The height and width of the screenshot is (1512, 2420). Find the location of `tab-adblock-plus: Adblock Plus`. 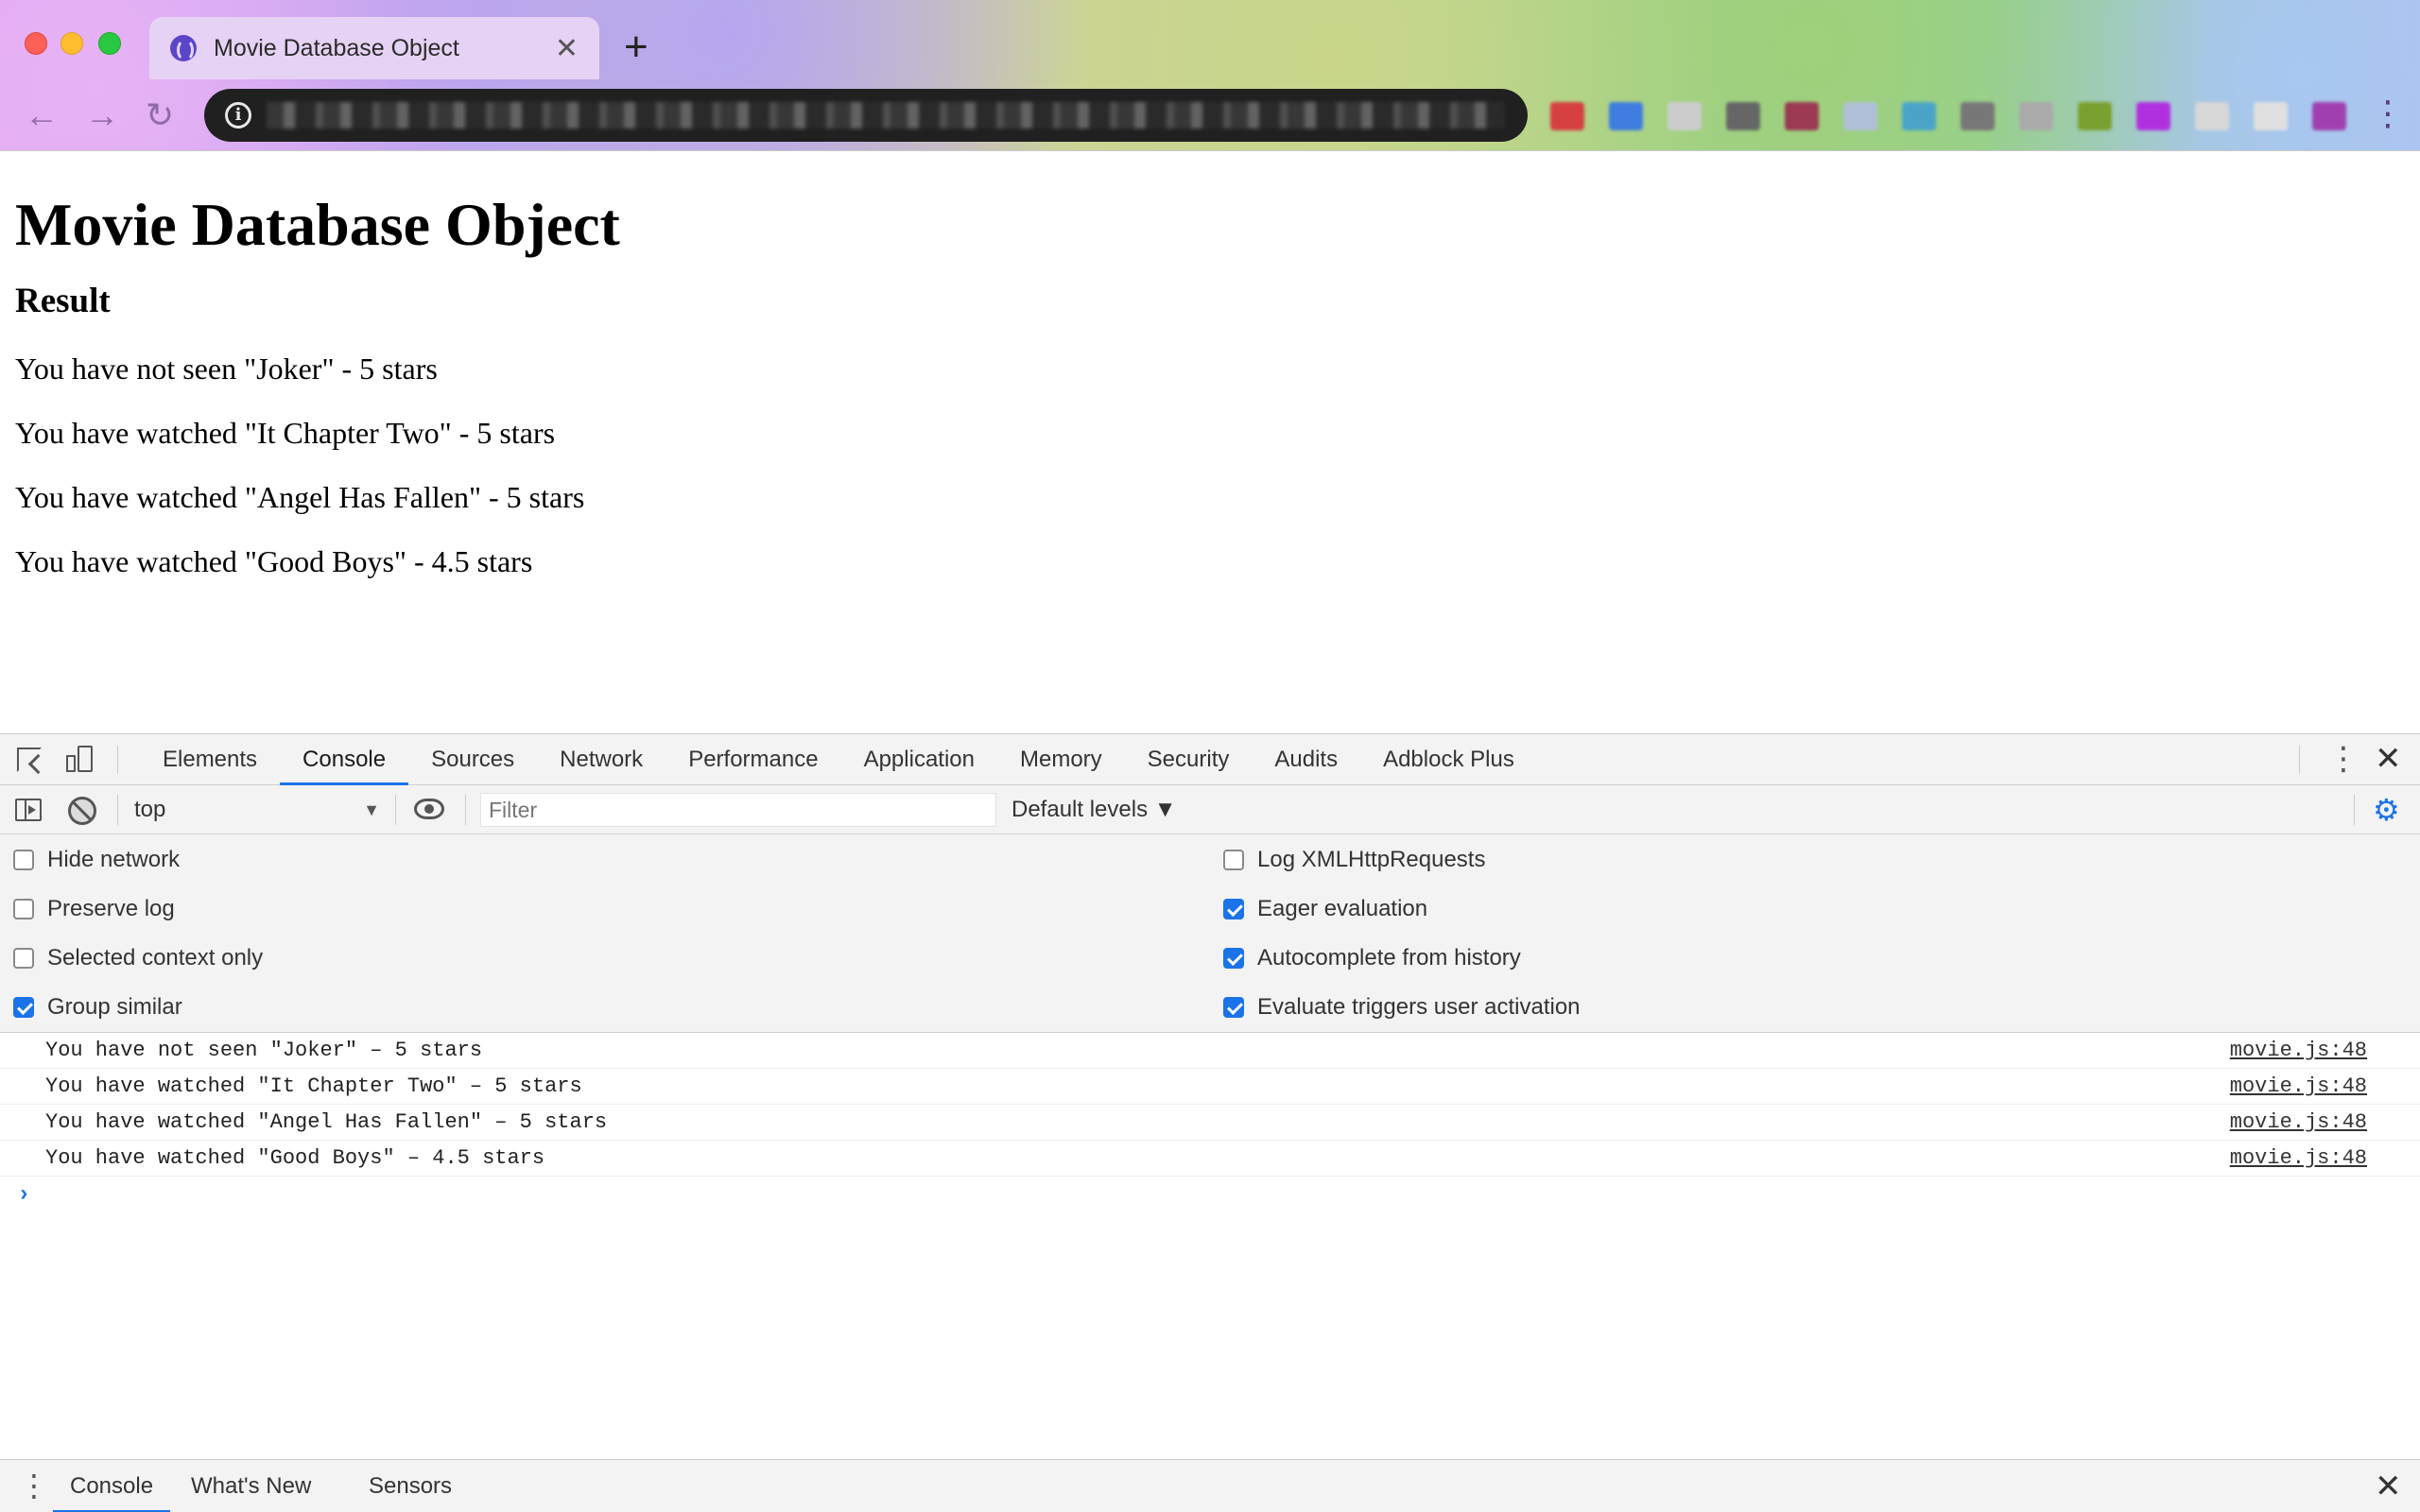

tab-adblock-plus: Adblock Plus is located at coordinates (1448, 759).